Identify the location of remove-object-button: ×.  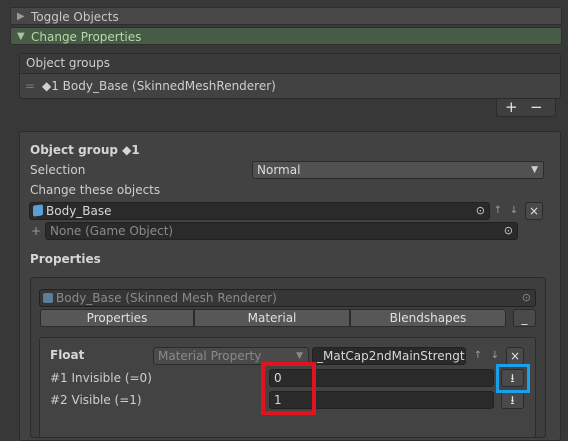
(534, 211).